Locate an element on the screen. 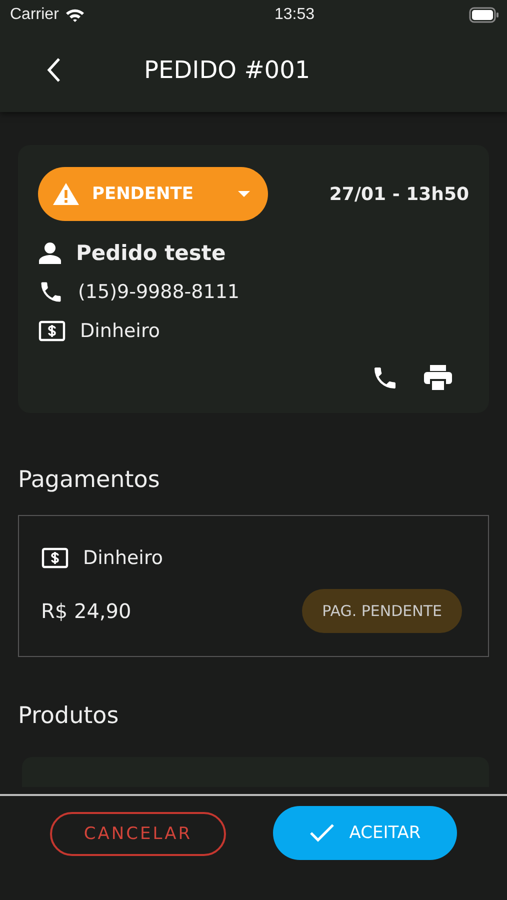 The width and height of the screenshot is (507, 900). section-title: Pagamentos is located at coordinates (89, 480).